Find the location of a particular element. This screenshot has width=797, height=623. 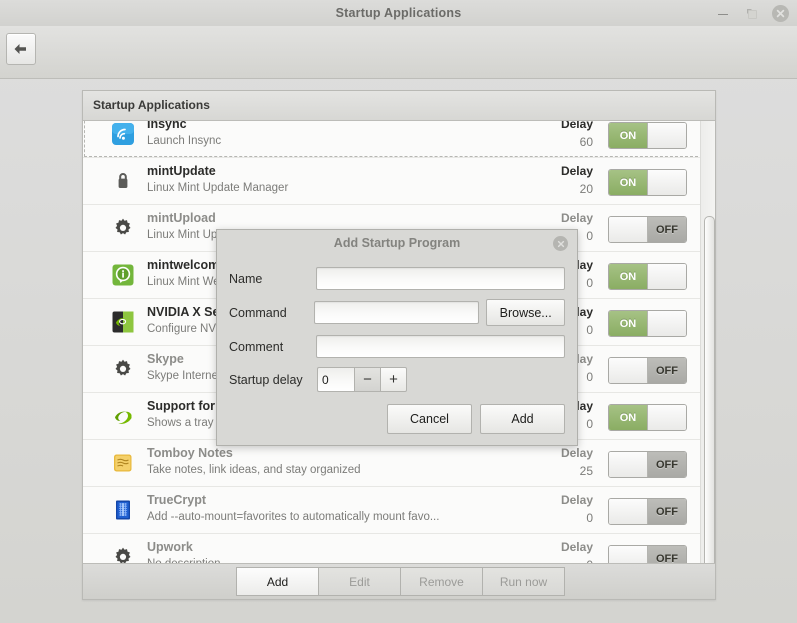

dialog-cancel-button: Cancel is located at coordinates (429, 419).